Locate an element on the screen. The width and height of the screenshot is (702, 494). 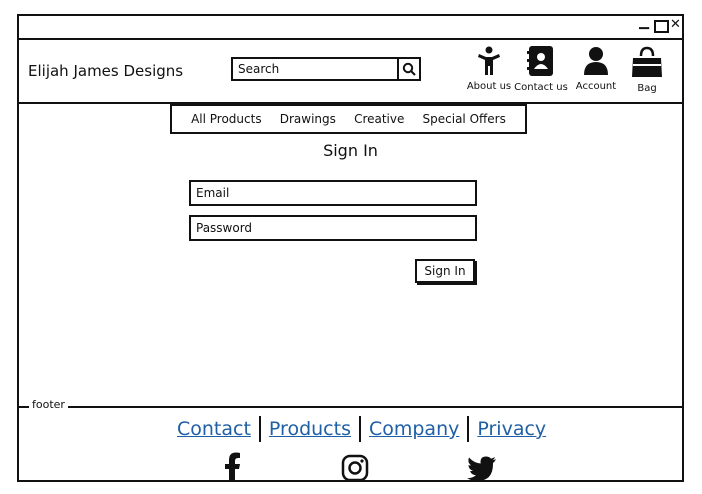
nav-item-all-products: All Products is located at coordinates (226, 119).